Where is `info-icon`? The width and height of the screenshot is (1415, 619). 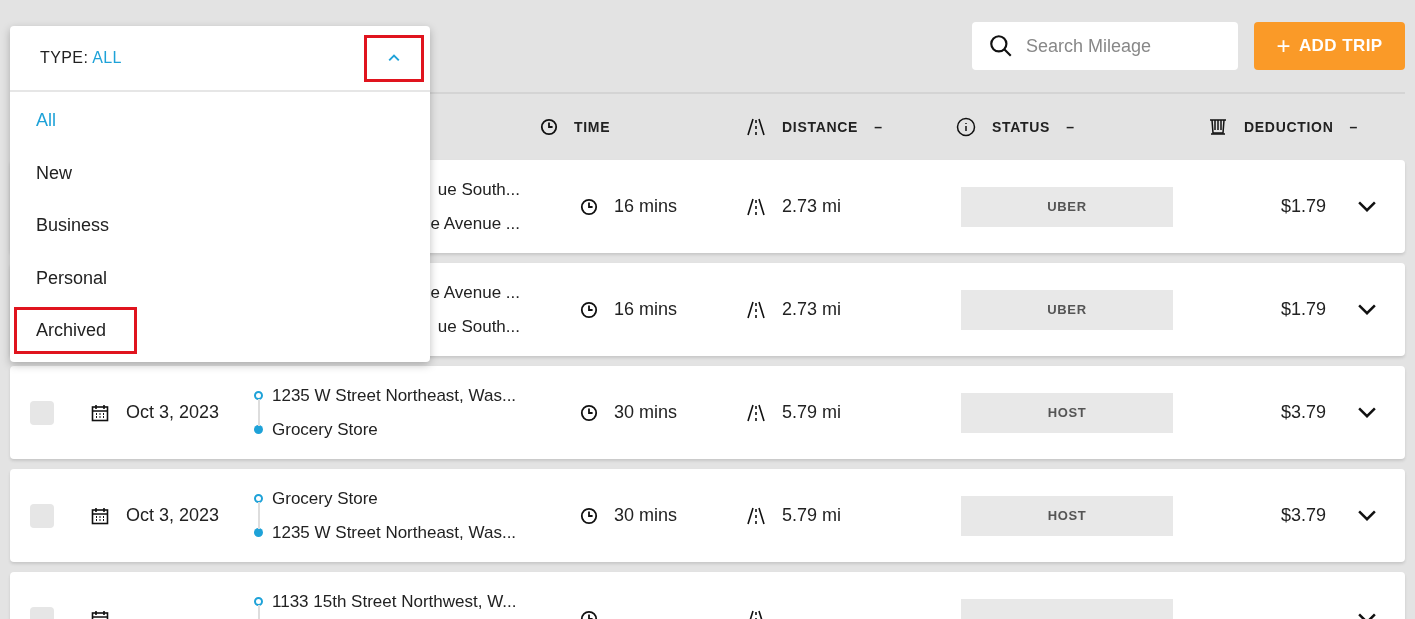 info-icon is located at coordinates (966, 127).